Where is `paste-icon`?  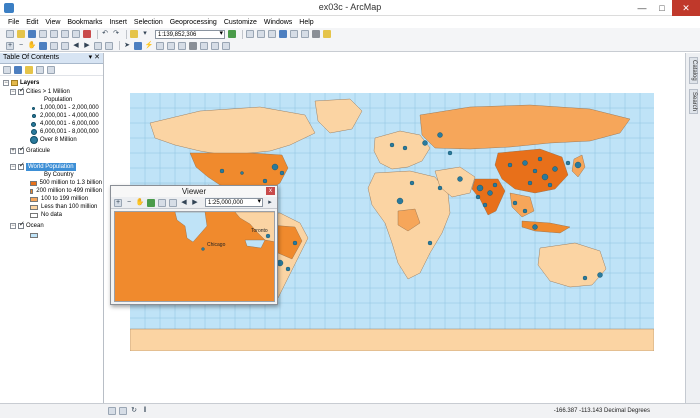 paste-icon is located at coordinates (76, 34).